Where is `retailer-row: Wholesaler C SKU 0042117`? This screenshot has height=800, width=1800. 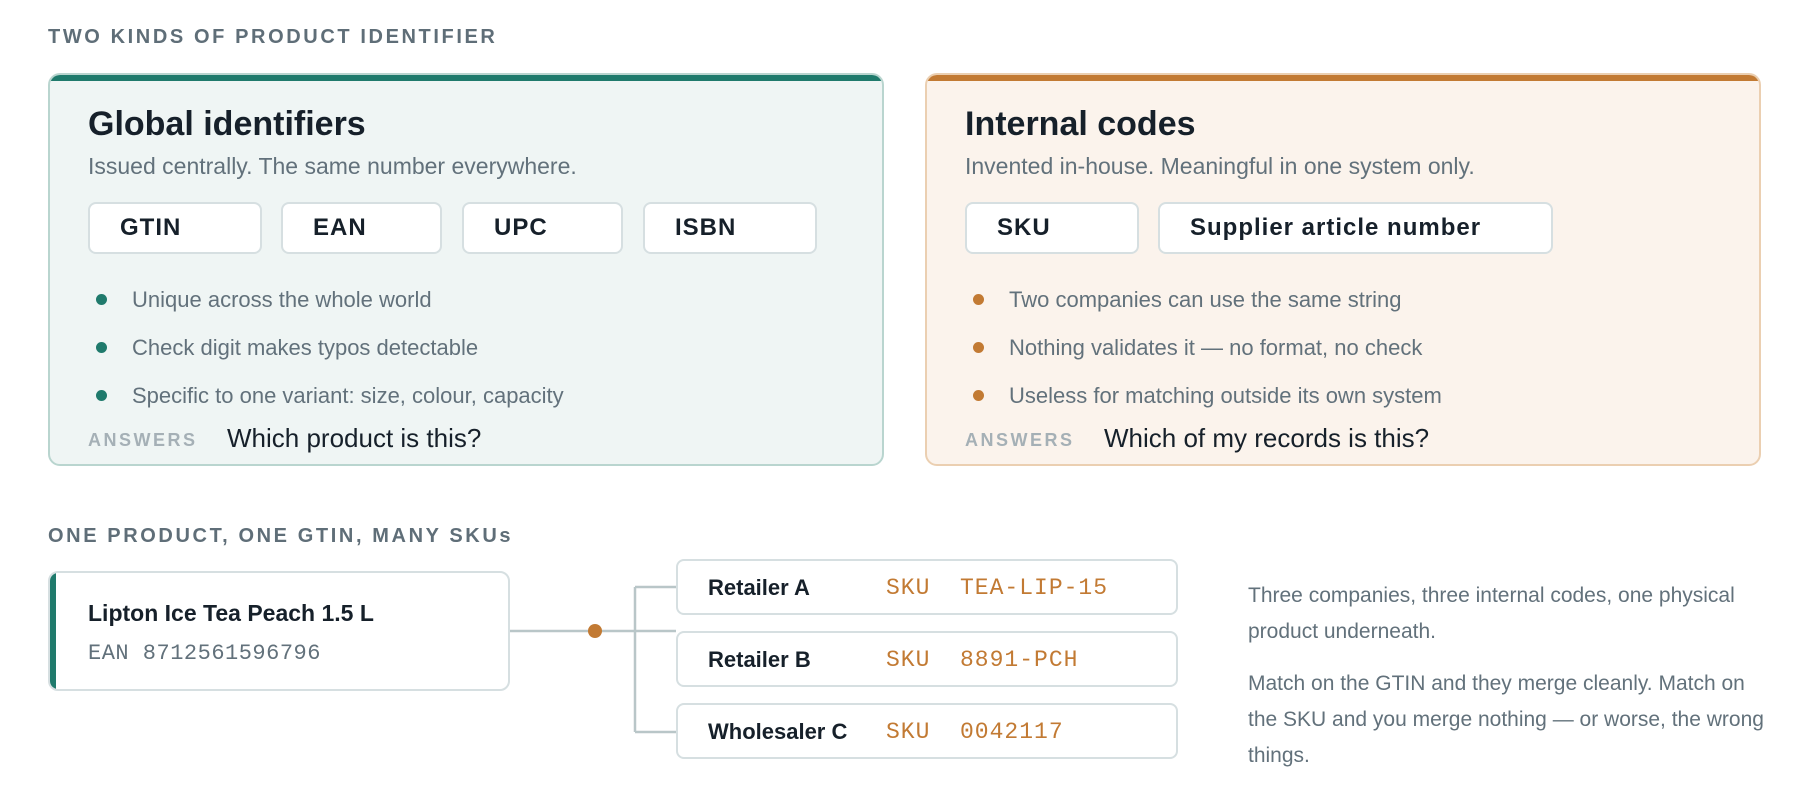 retailer-row: Wholesaler C SKU 0042117 is located at coordinates (927, 731).